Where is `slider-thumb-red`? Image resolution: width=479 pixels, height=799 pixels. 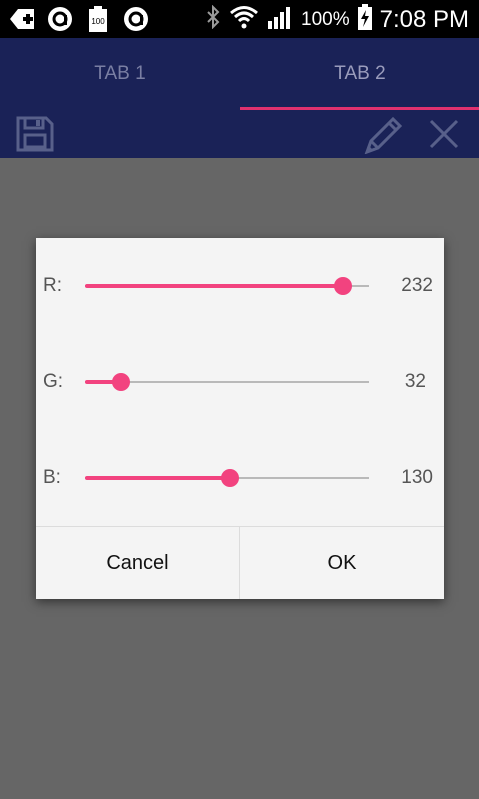 slider-thumb-red is located at coordinates (343, 286).